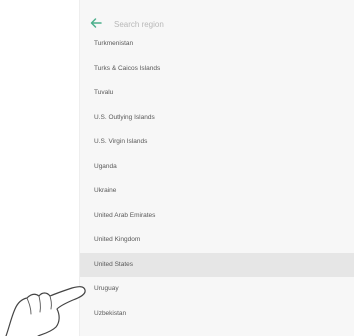 The width and height of the screenshot is (354, 336). I want to click on region-item-uganda: Uganda, so click(217, 167).